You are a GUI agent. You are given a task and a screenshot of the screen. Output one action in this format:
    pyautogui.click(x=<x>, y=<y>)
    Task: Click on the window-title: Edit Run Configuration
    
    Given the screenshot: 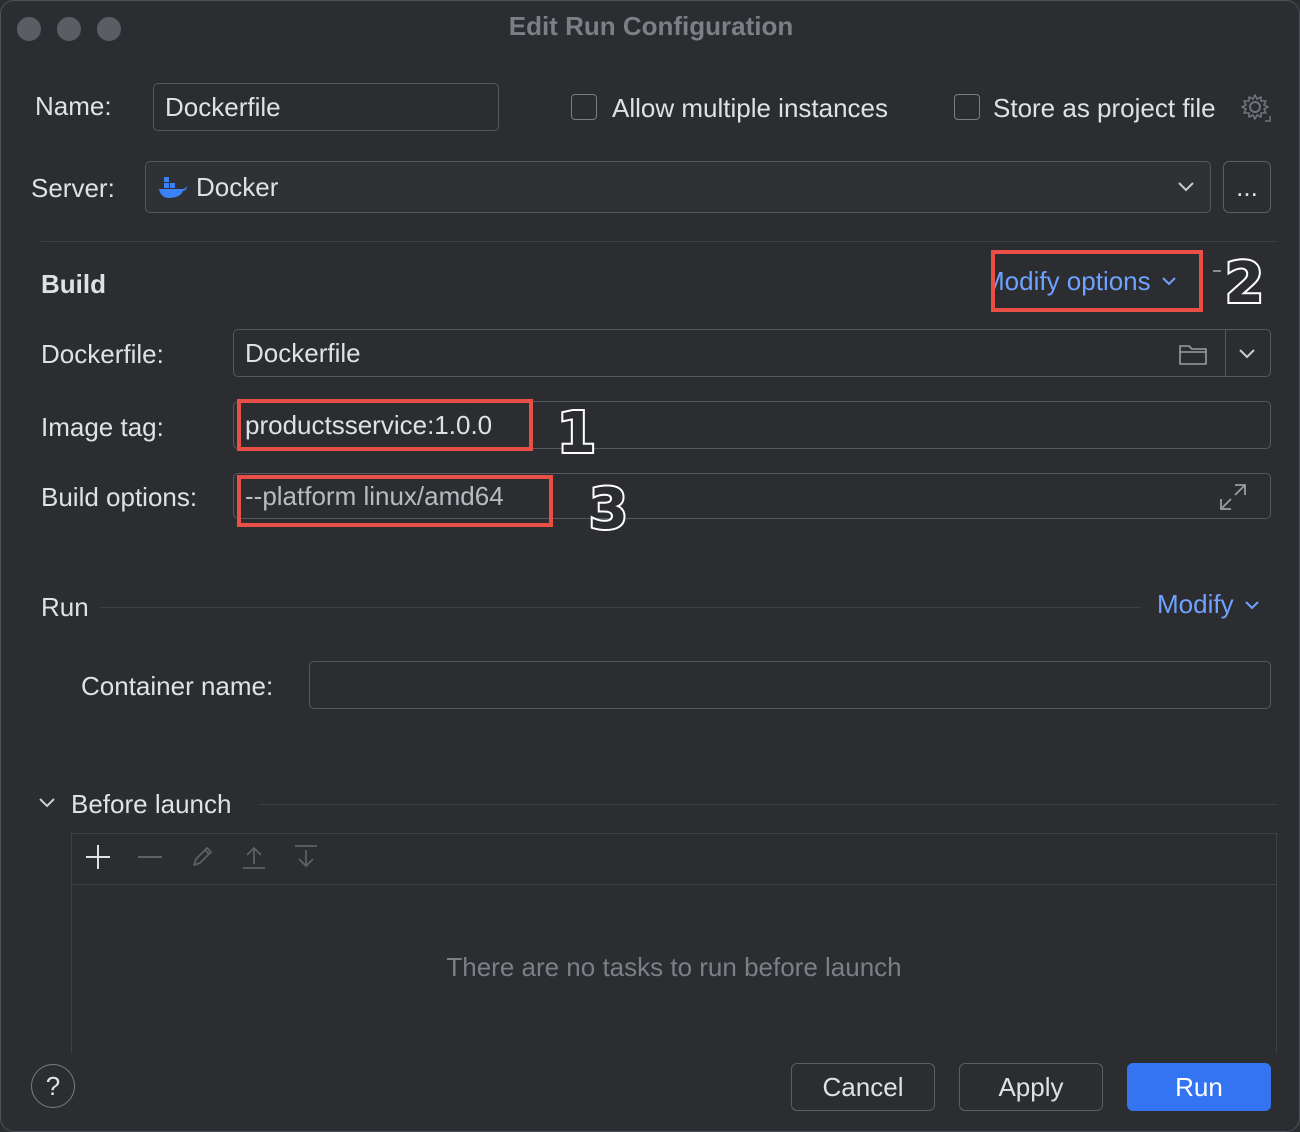 What is the action you would take?
    pyautogui.click(x=651, y=26)
    